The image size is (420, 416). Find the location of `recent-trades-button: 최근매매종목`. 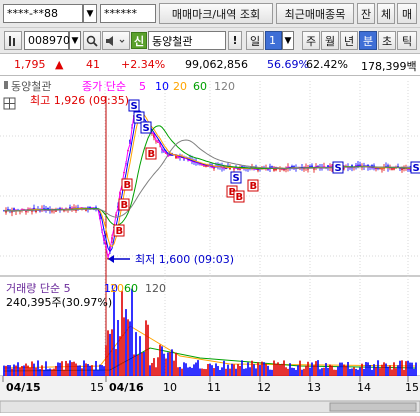

recent-trades-button: 최근매매종목 is located at coordinates (315, 13).